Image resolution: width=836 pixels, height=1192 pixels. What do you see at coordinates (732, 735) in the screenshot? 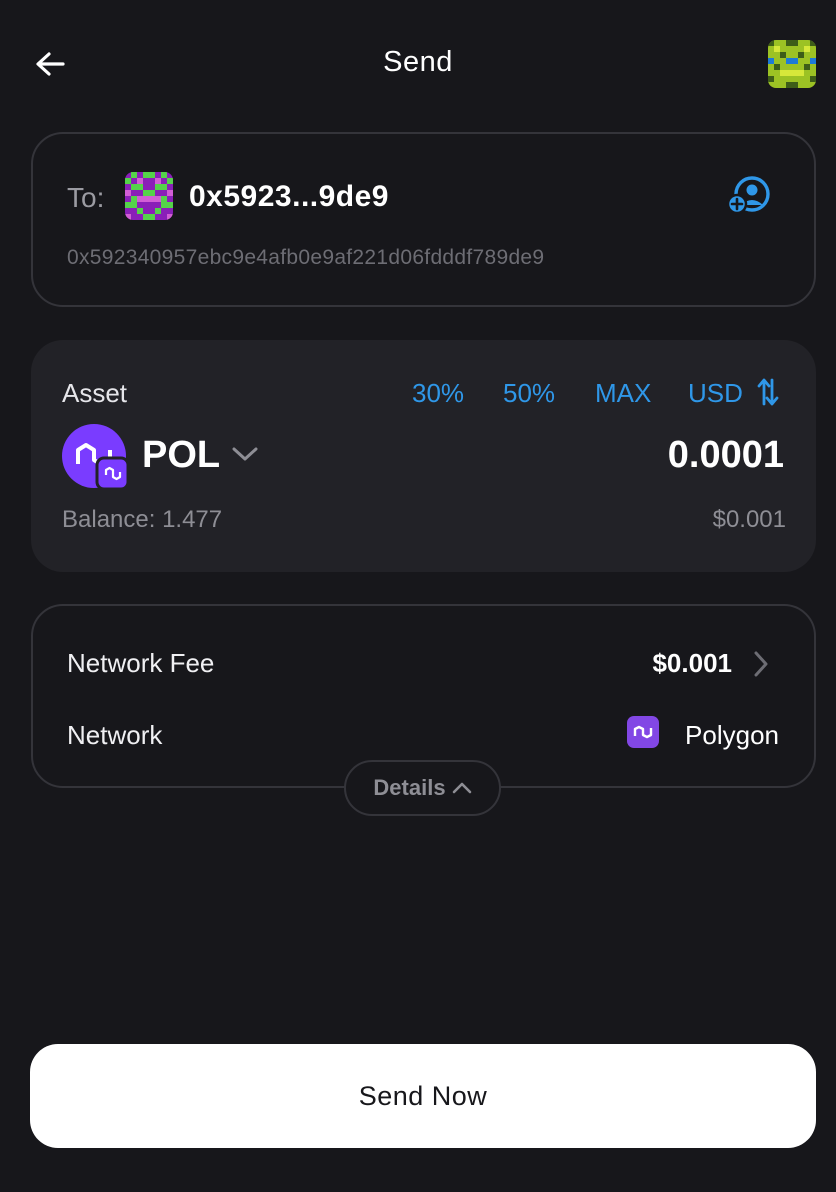
I see `network-value: Polygon` at bounding box center [732, 735].